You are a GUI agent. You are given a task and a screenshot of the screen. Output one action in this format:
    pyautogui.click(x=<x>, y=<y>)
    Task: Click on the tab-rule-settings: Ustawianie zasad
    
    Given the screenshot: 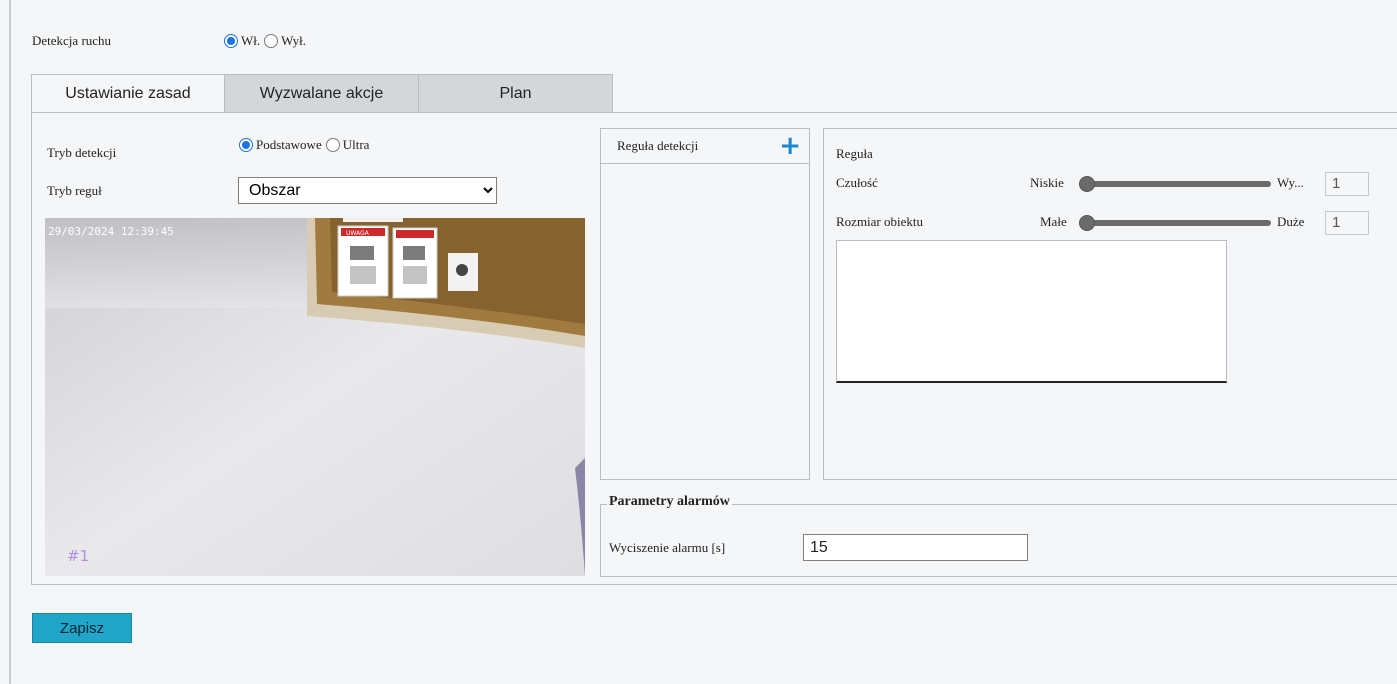 What is the action you would take?
    pyautogui.click(x=128, y=93)
    